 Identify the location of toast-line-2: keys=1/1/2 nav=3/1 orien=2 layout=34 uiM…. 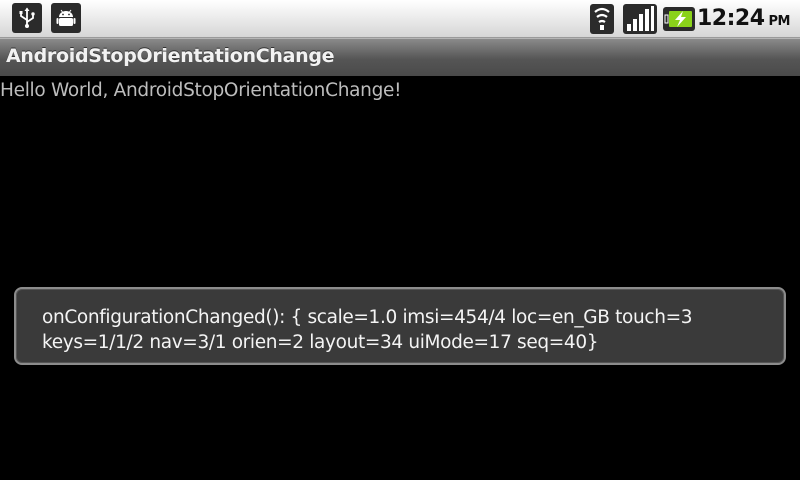
(320, 342).